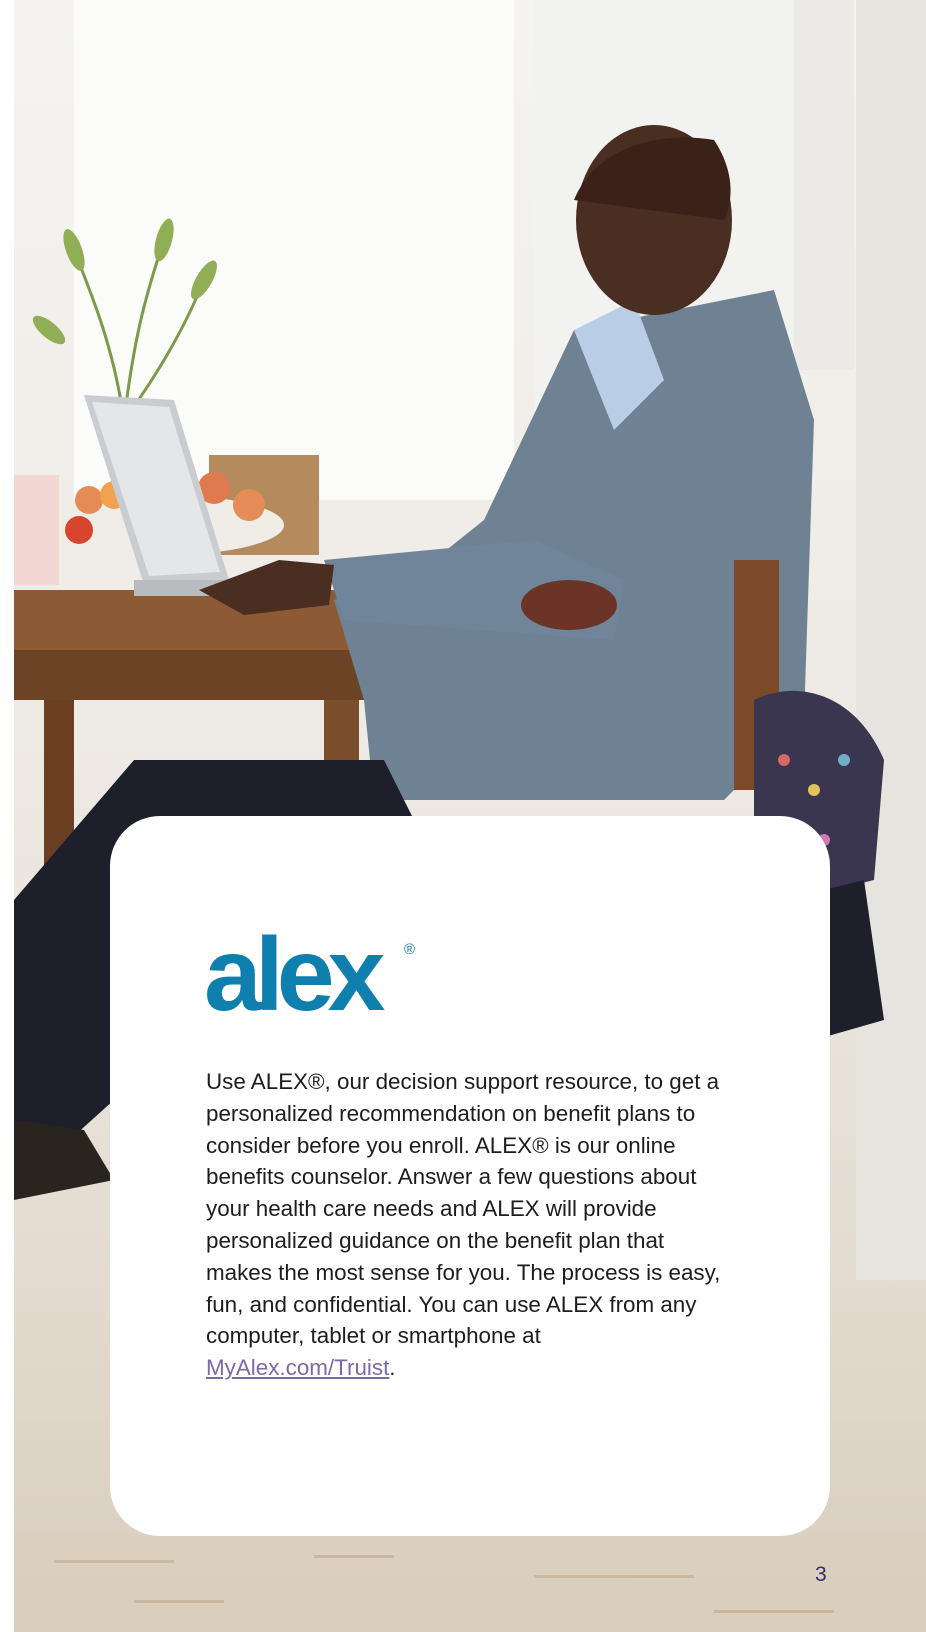 The width and height of the screenshot is (926, 1632). I want to click on registered-trademark-mark: ®, so click(410, 949).